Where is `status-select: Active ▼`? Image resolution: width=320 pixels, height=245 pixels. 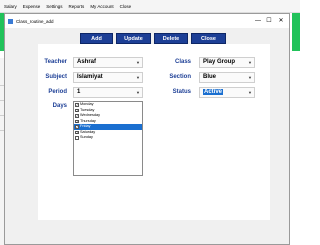 status-select: Active ▼ is located at coordinates (227, 92).